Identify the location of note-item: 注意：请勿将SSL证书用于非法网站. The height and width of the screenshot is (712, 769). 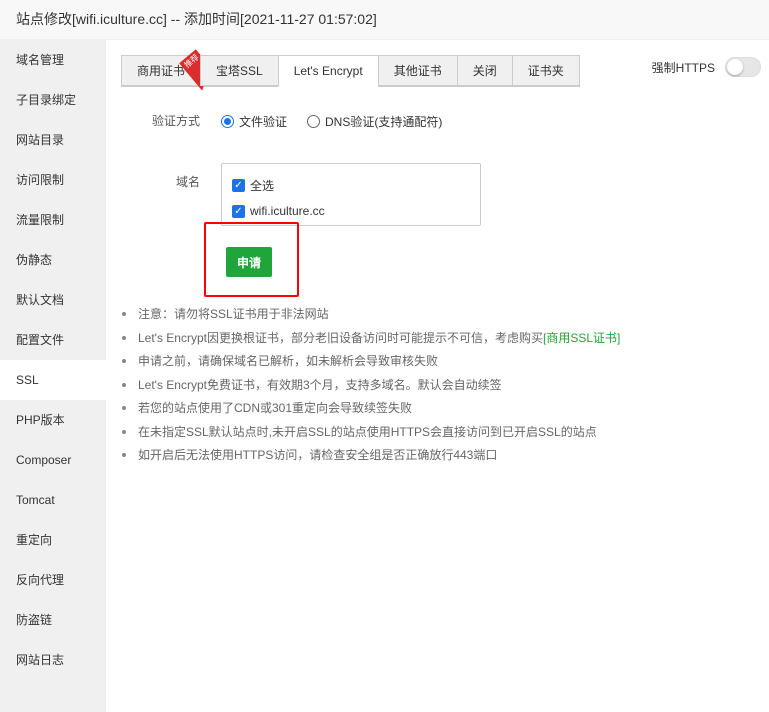
(371, 317).